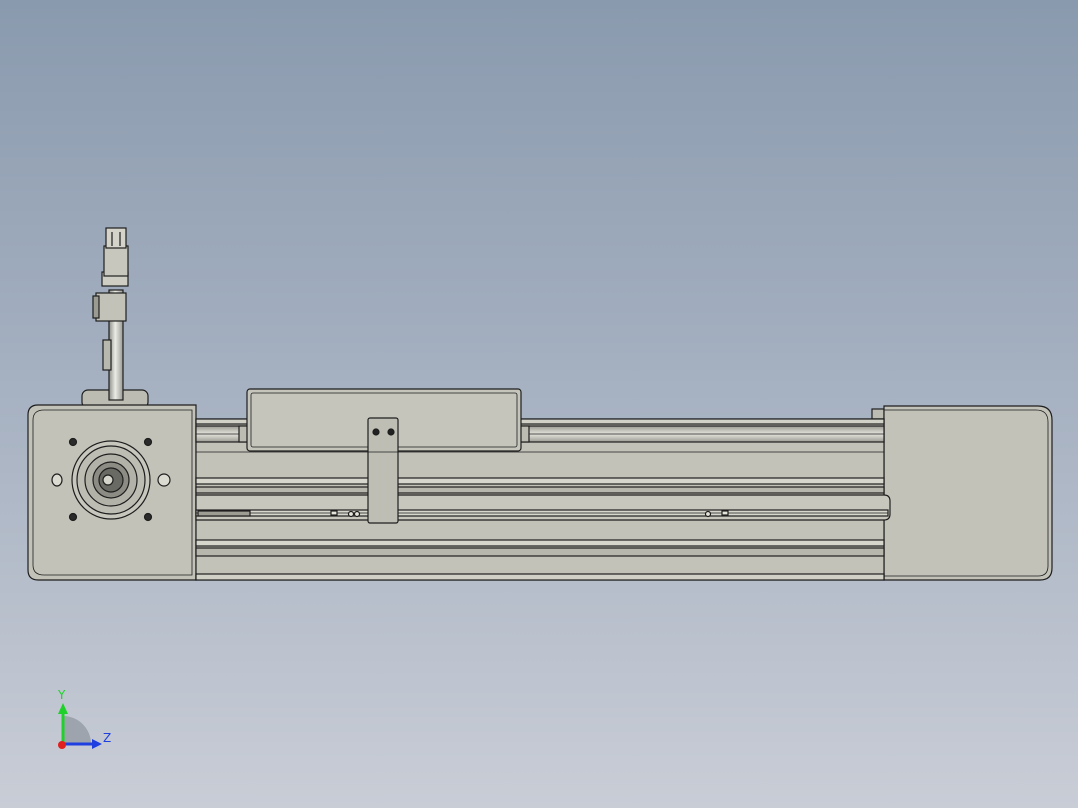 The image size is (1078, 808). I want to click on axis-triad, so click(80, 726).